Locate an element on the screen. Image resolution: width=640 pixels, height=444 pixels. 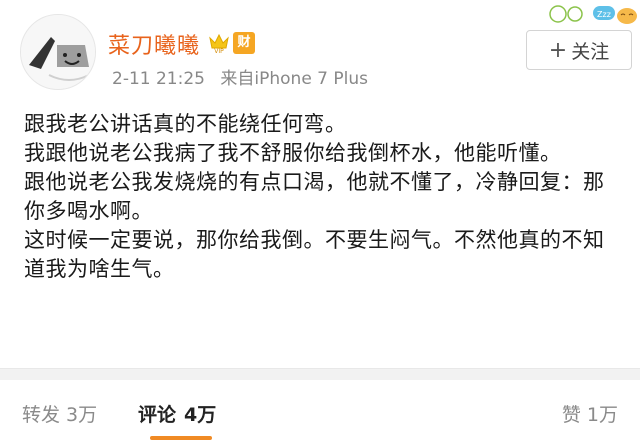
wealth-badge: 财 is located at coordinates (244, 43).